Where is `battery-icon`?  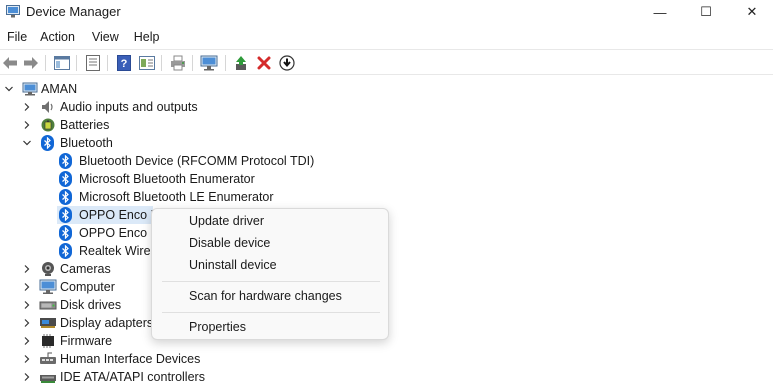
battery-icon is located at coordinates (48, 125).